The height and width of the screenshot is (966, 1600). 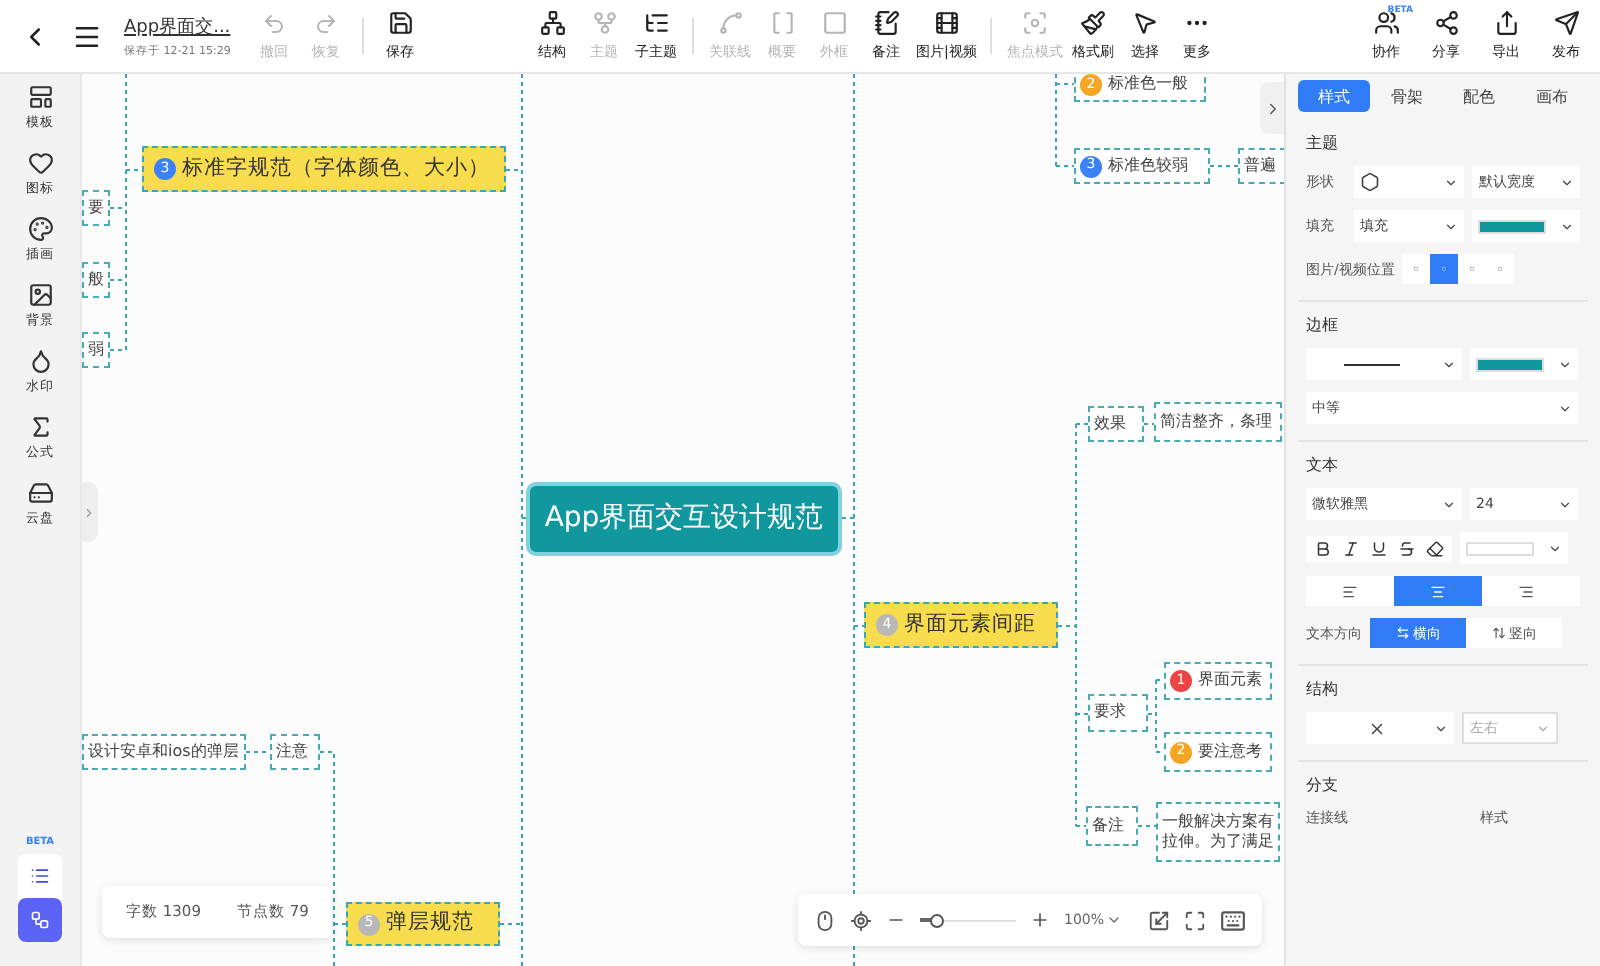 What do you see at coordinates (1323, 325) in the screenshot?
I see `section-title: 边框` at bounding box center [1323, 325].